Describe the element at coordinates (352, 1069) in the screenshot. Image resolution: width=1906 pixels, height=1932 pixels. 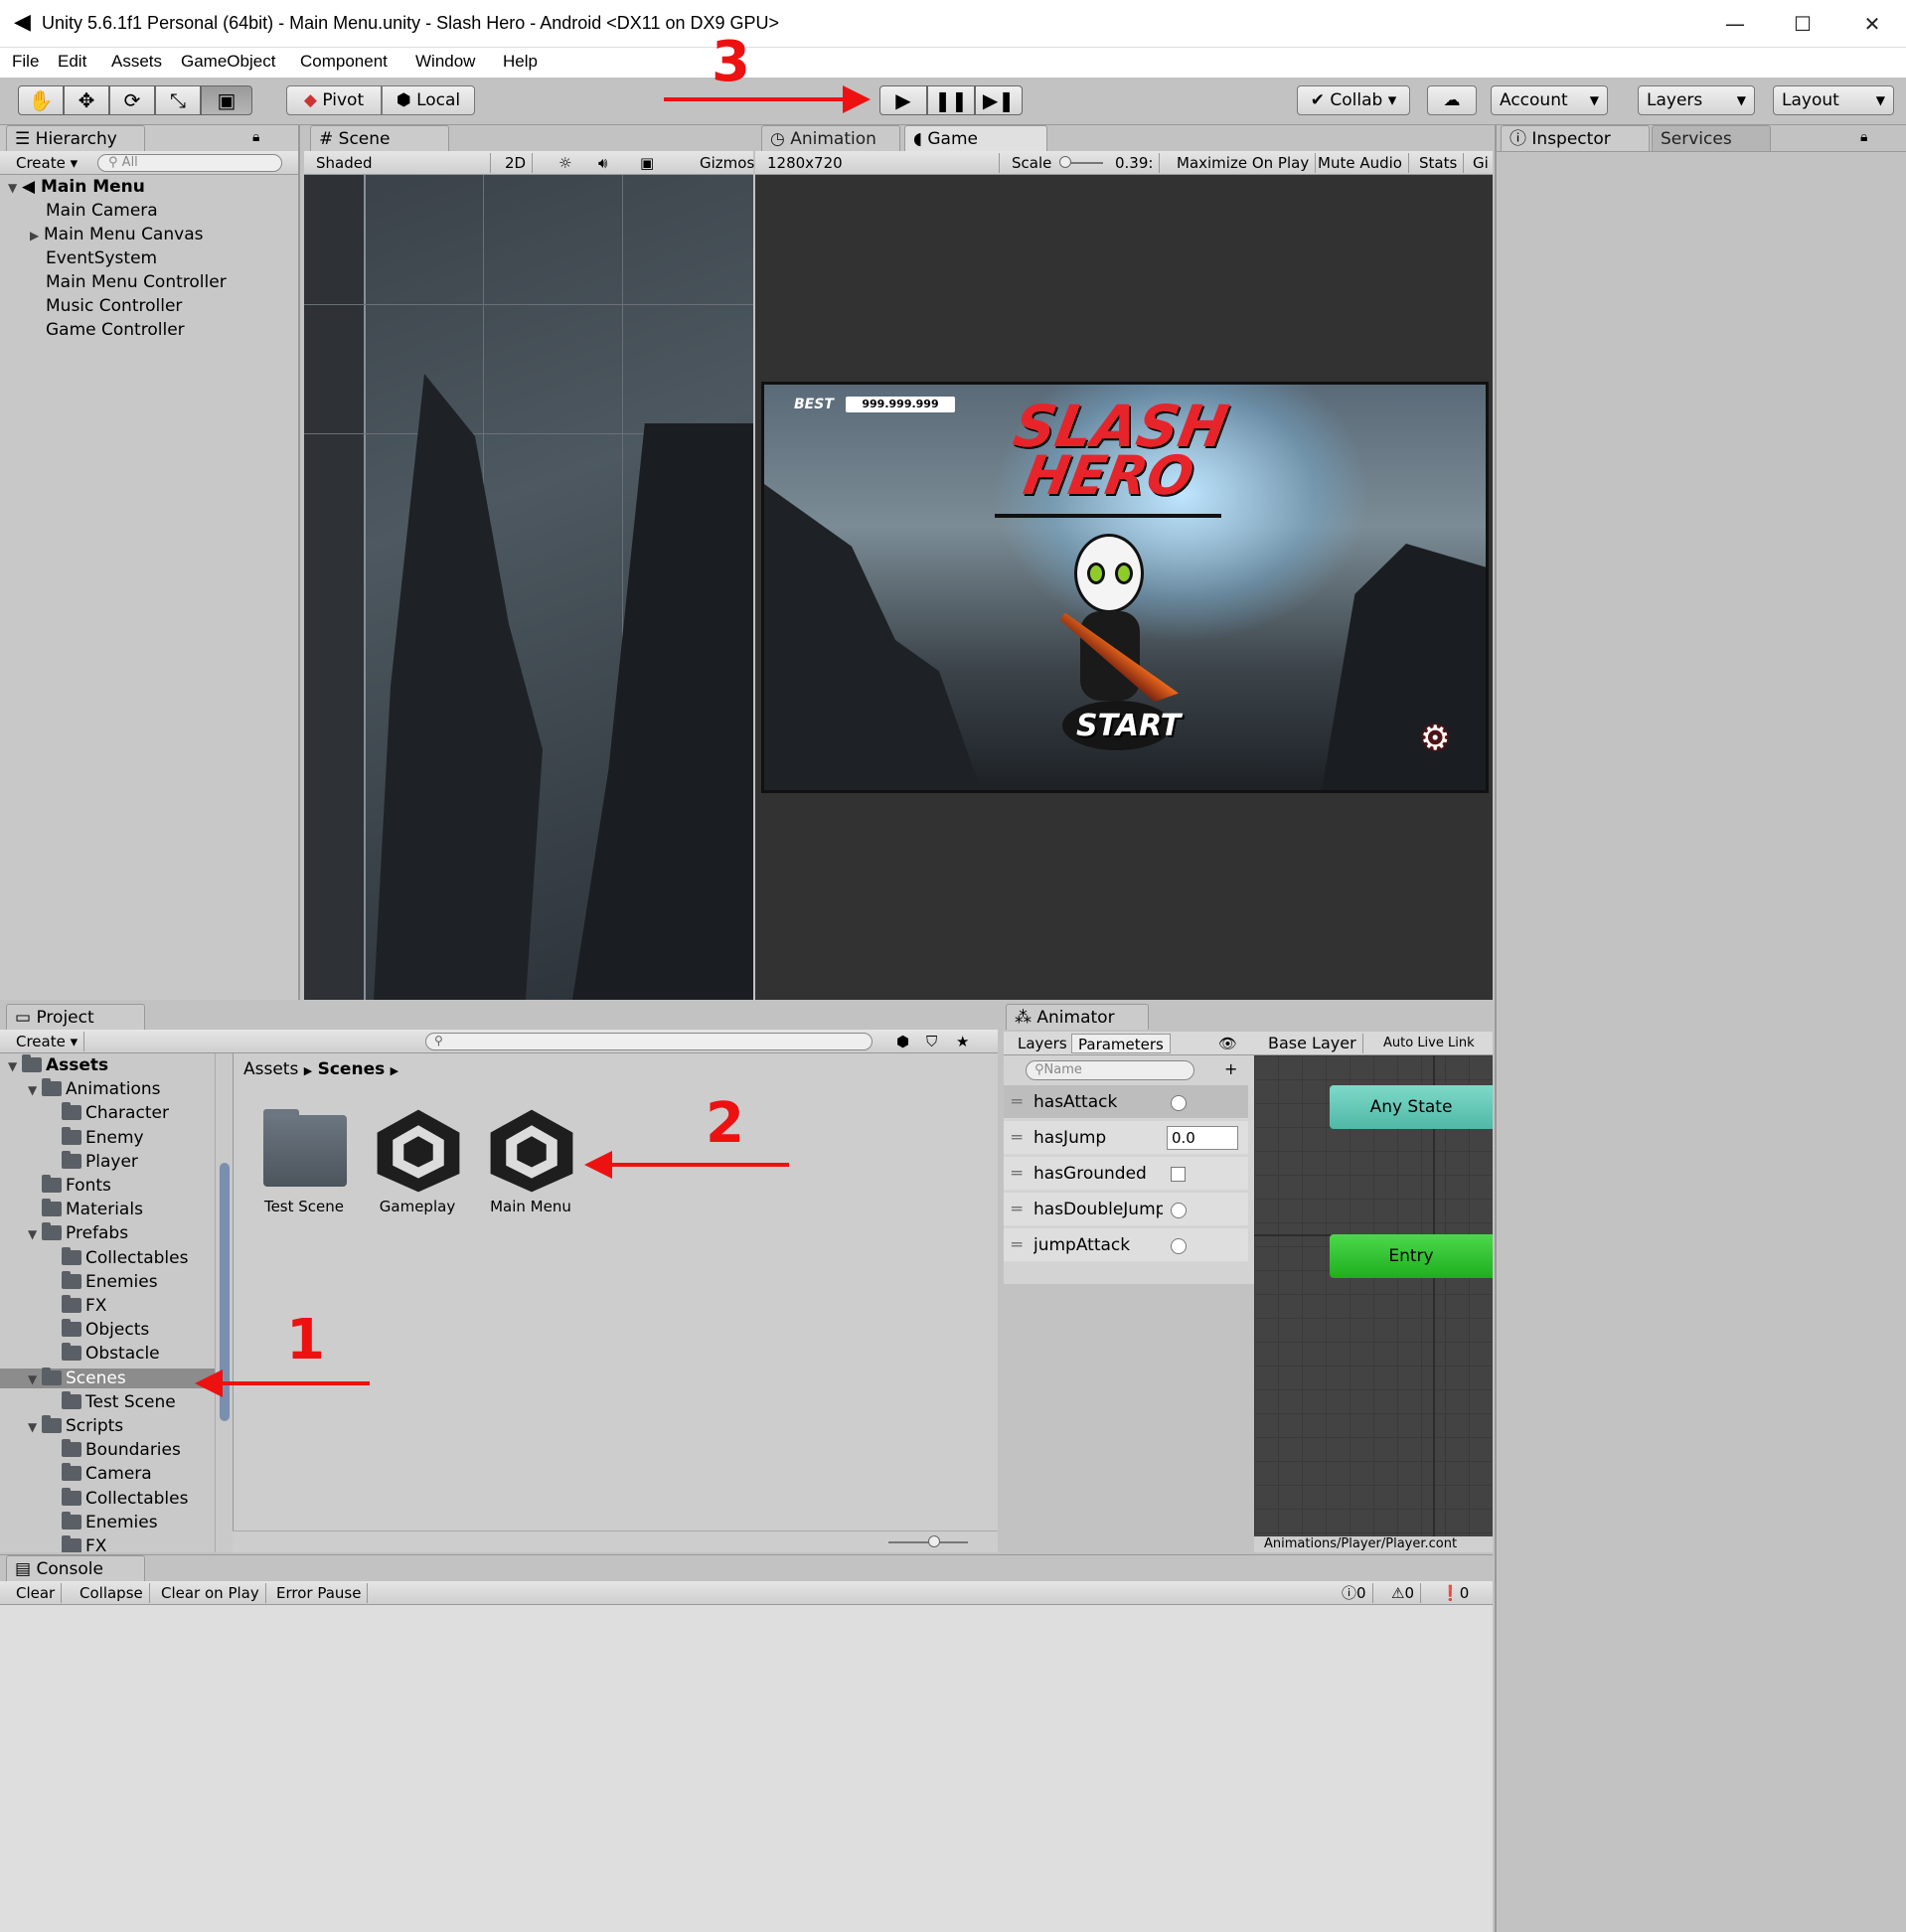
I see `breadcrumb-current: Scenes` at that location.